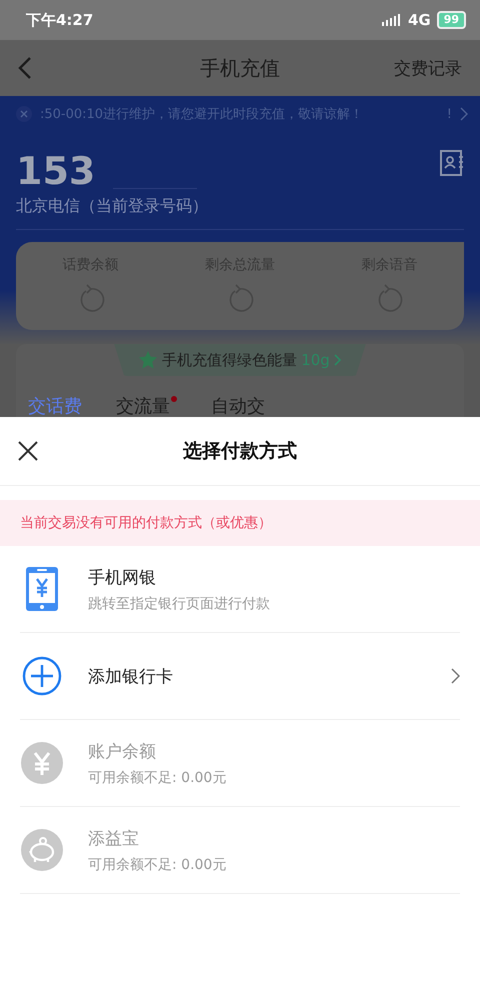 This screenshot has width=480, height=999. I want to click on page-title: 手机充值, so click(240, 68).